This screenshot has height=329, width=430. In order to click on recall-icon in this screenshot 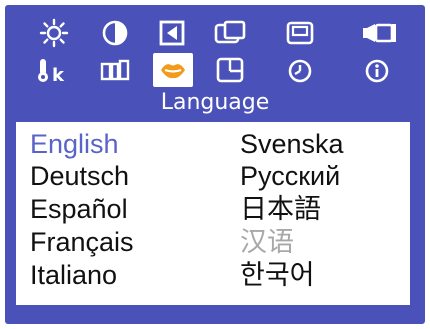, I will do `click(379, 33)`.